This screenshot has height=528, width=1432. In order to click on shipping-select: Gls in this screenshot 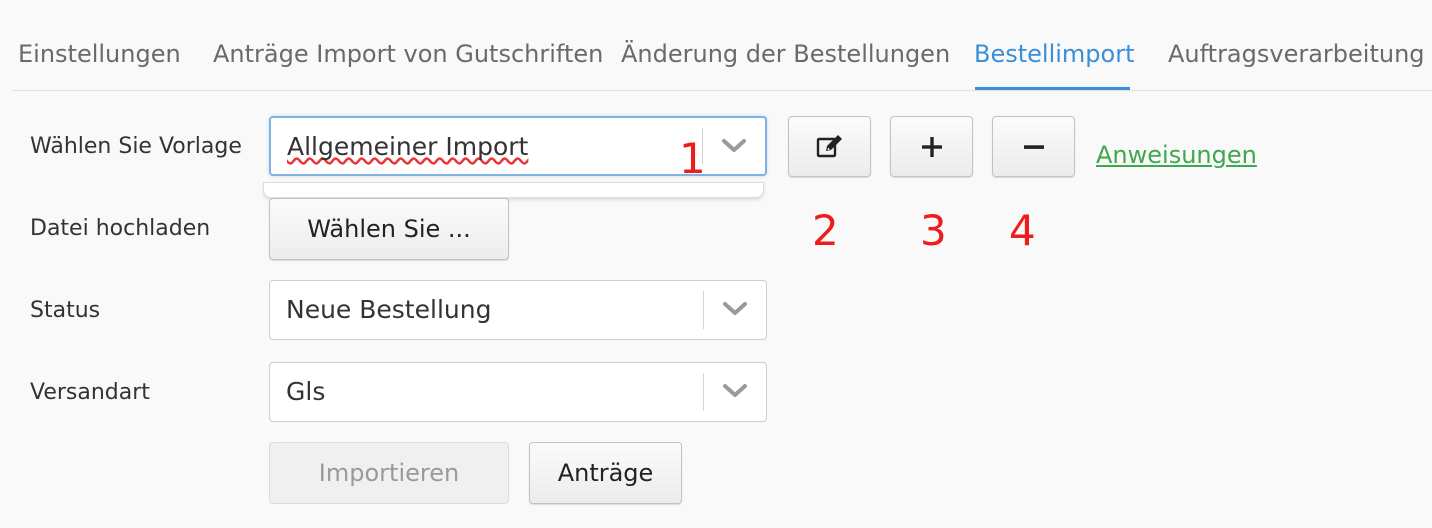, I will do `click(518, 392)`.